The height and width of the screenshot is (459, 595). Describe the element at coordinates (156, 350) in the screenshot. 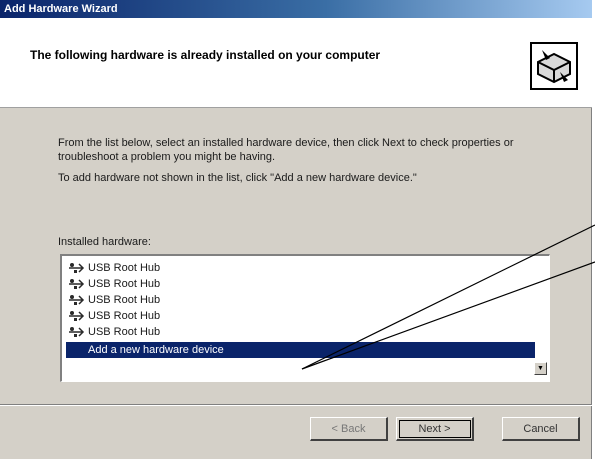

I see `list-item-label: Add a new hardware device` at that location.